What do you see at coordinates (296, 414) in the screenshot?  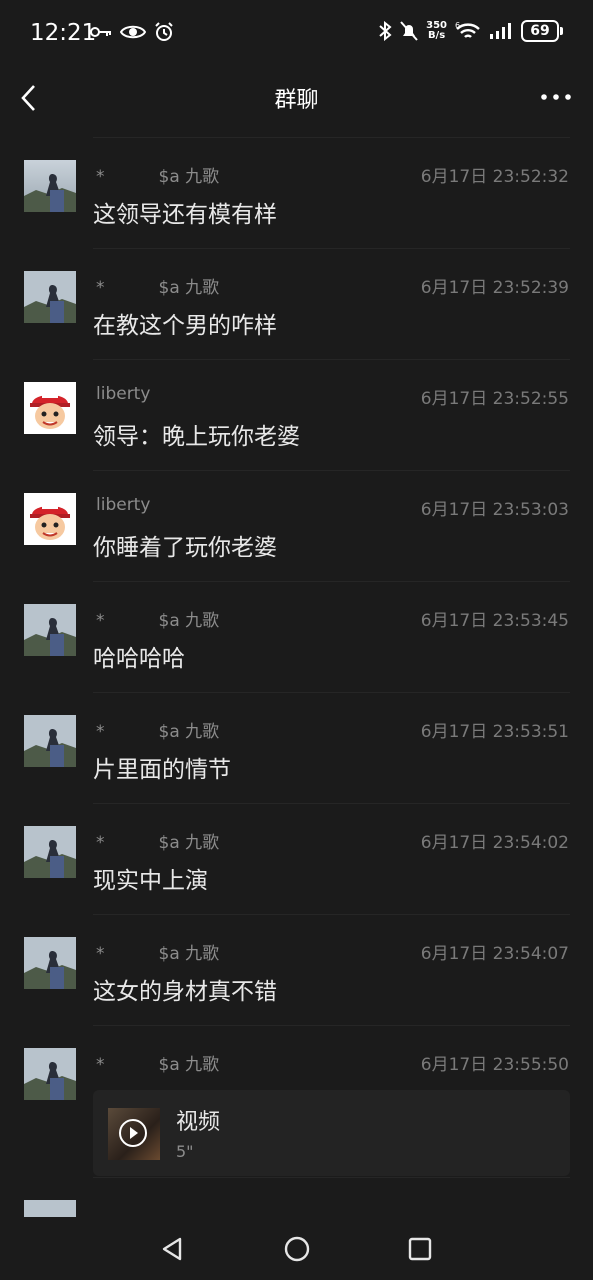 I see `message-item: liberty 6月17日 23:52:55 领导：晚上玩你老婆` at bounding box center [296, 414].